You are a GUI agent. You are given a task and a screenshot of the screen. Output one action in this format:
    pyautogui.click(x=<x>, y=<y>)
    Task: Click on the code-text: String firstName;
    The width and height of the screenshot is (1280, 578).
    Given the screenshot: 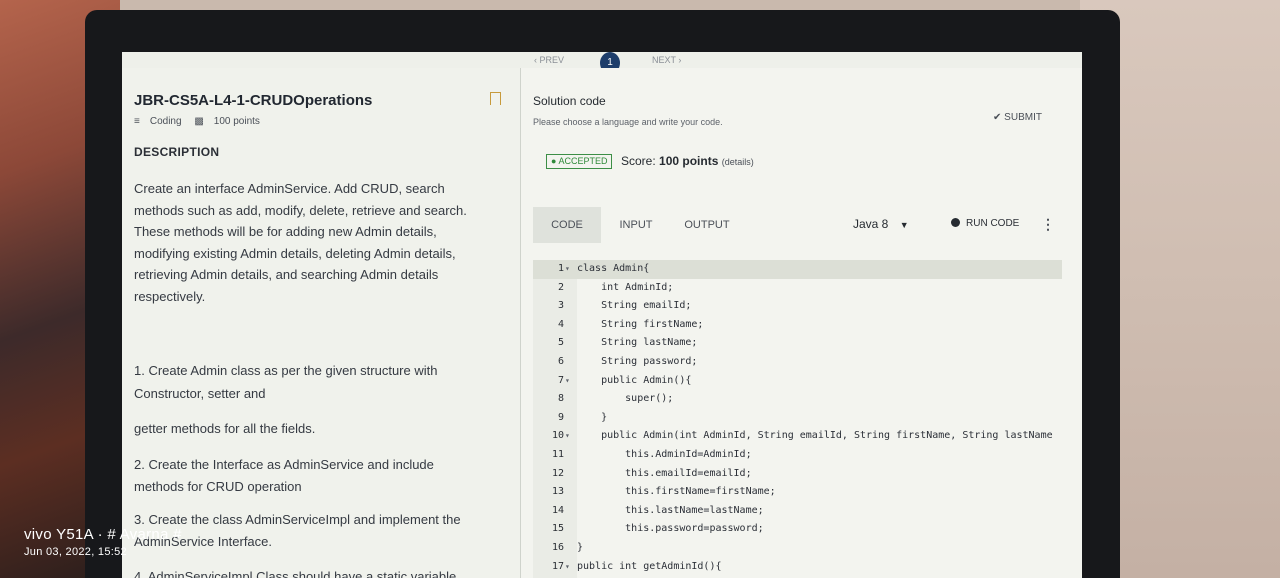 What is the action you would take?
    pyautogui.click(x=640, y=324)
    